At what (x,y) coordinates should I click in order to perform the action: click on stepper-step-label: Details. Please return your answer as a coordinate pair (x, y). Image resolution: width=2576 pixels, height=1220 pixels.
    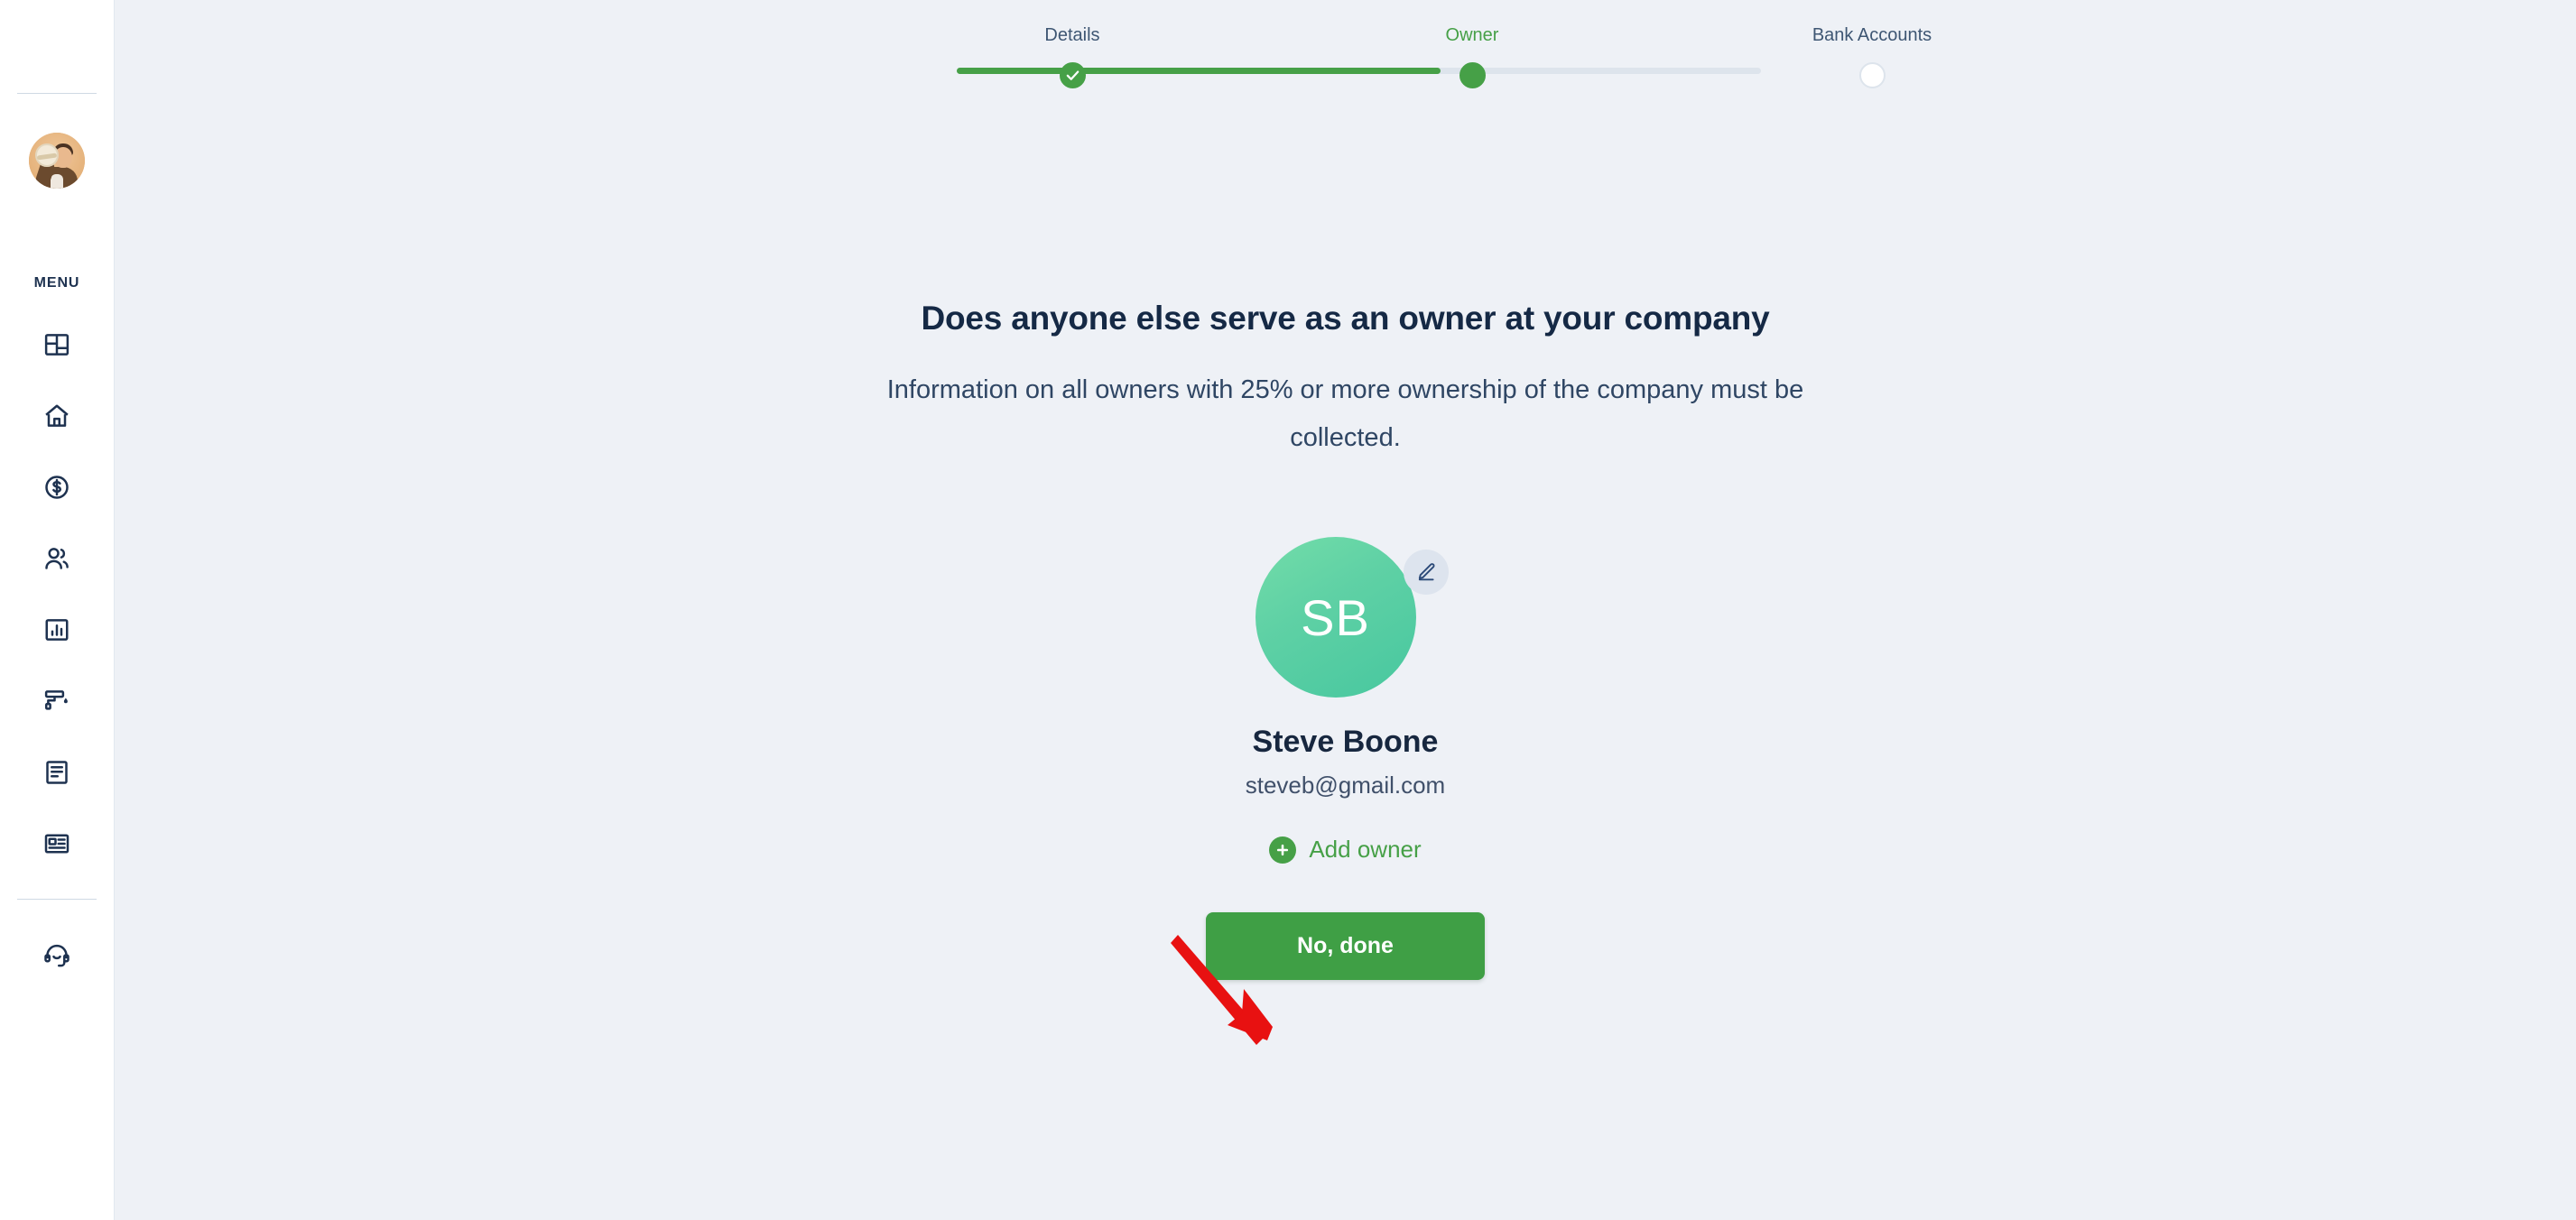
    Looking at the image, I should click on (1072, 35).